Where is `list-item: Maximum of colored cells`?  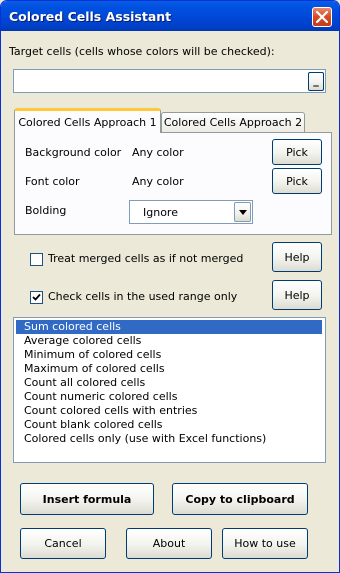 list-item: Maximum of colored cells is located at coordinates (90, 369).